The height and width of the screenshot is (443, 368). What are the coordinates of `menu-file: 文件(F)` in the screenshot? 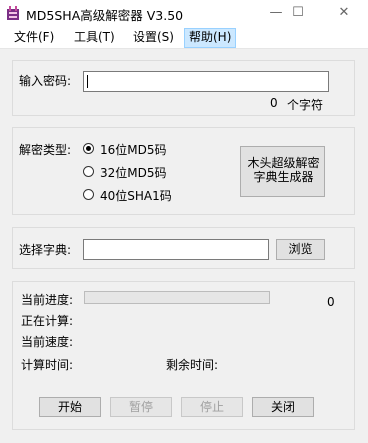 It's located at (34, 37).